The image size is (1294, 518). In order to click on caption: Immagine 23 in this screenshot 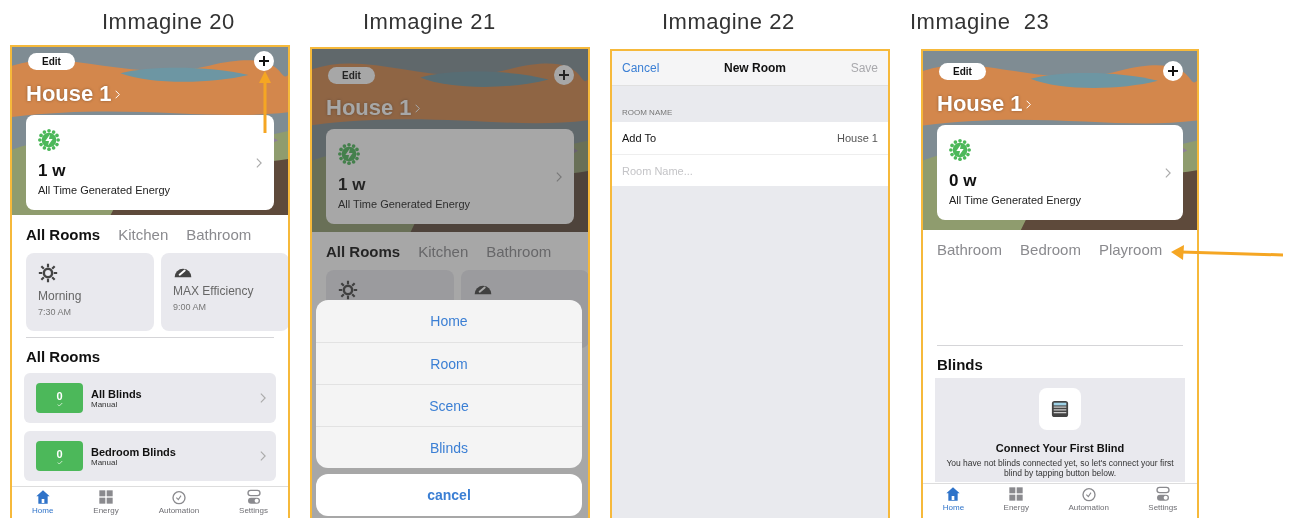, I will do `click(980, 22)`.